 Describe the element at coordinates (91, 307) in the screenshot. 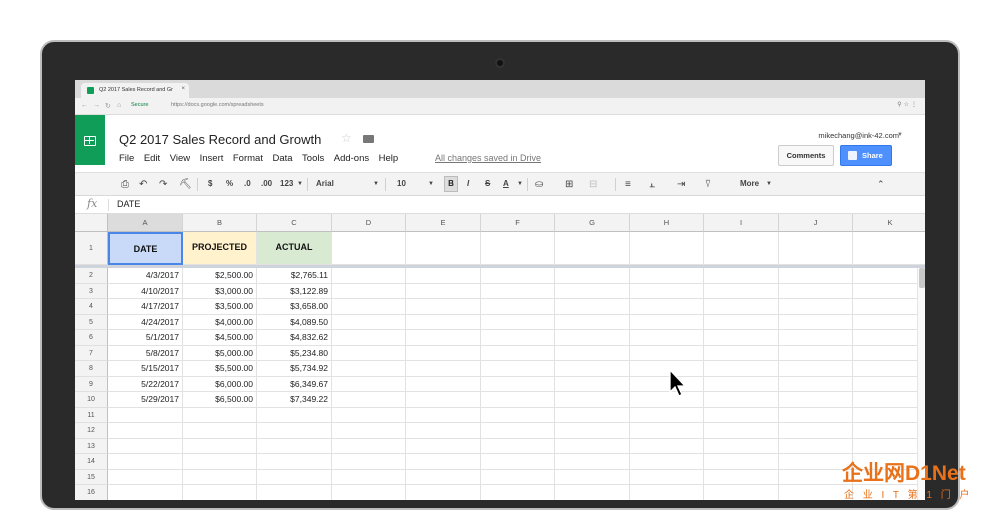

I see `row-header: 4` at that location.